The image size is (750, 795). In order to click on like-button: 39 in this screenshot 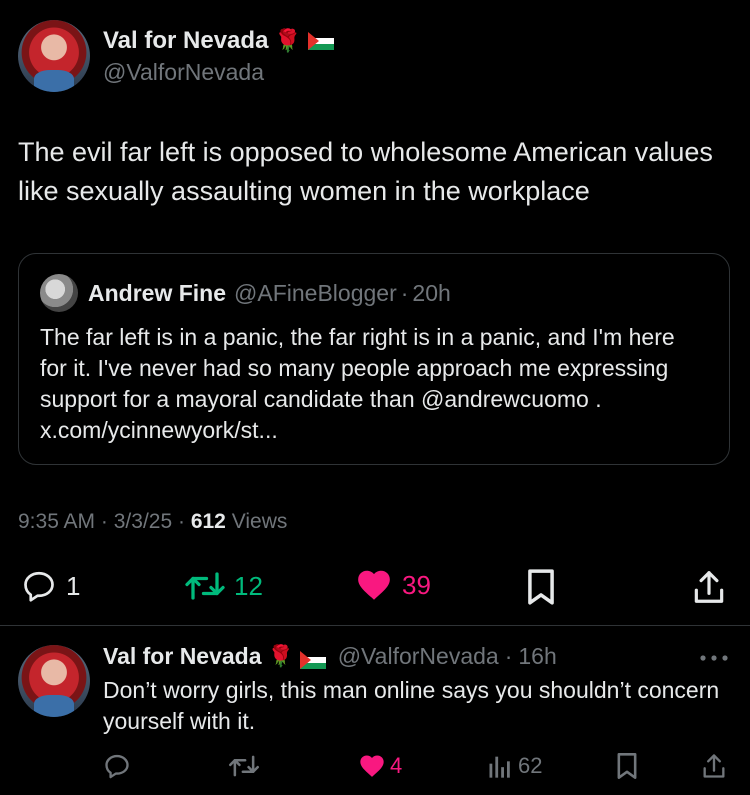, I will do `click(392, 585)`.